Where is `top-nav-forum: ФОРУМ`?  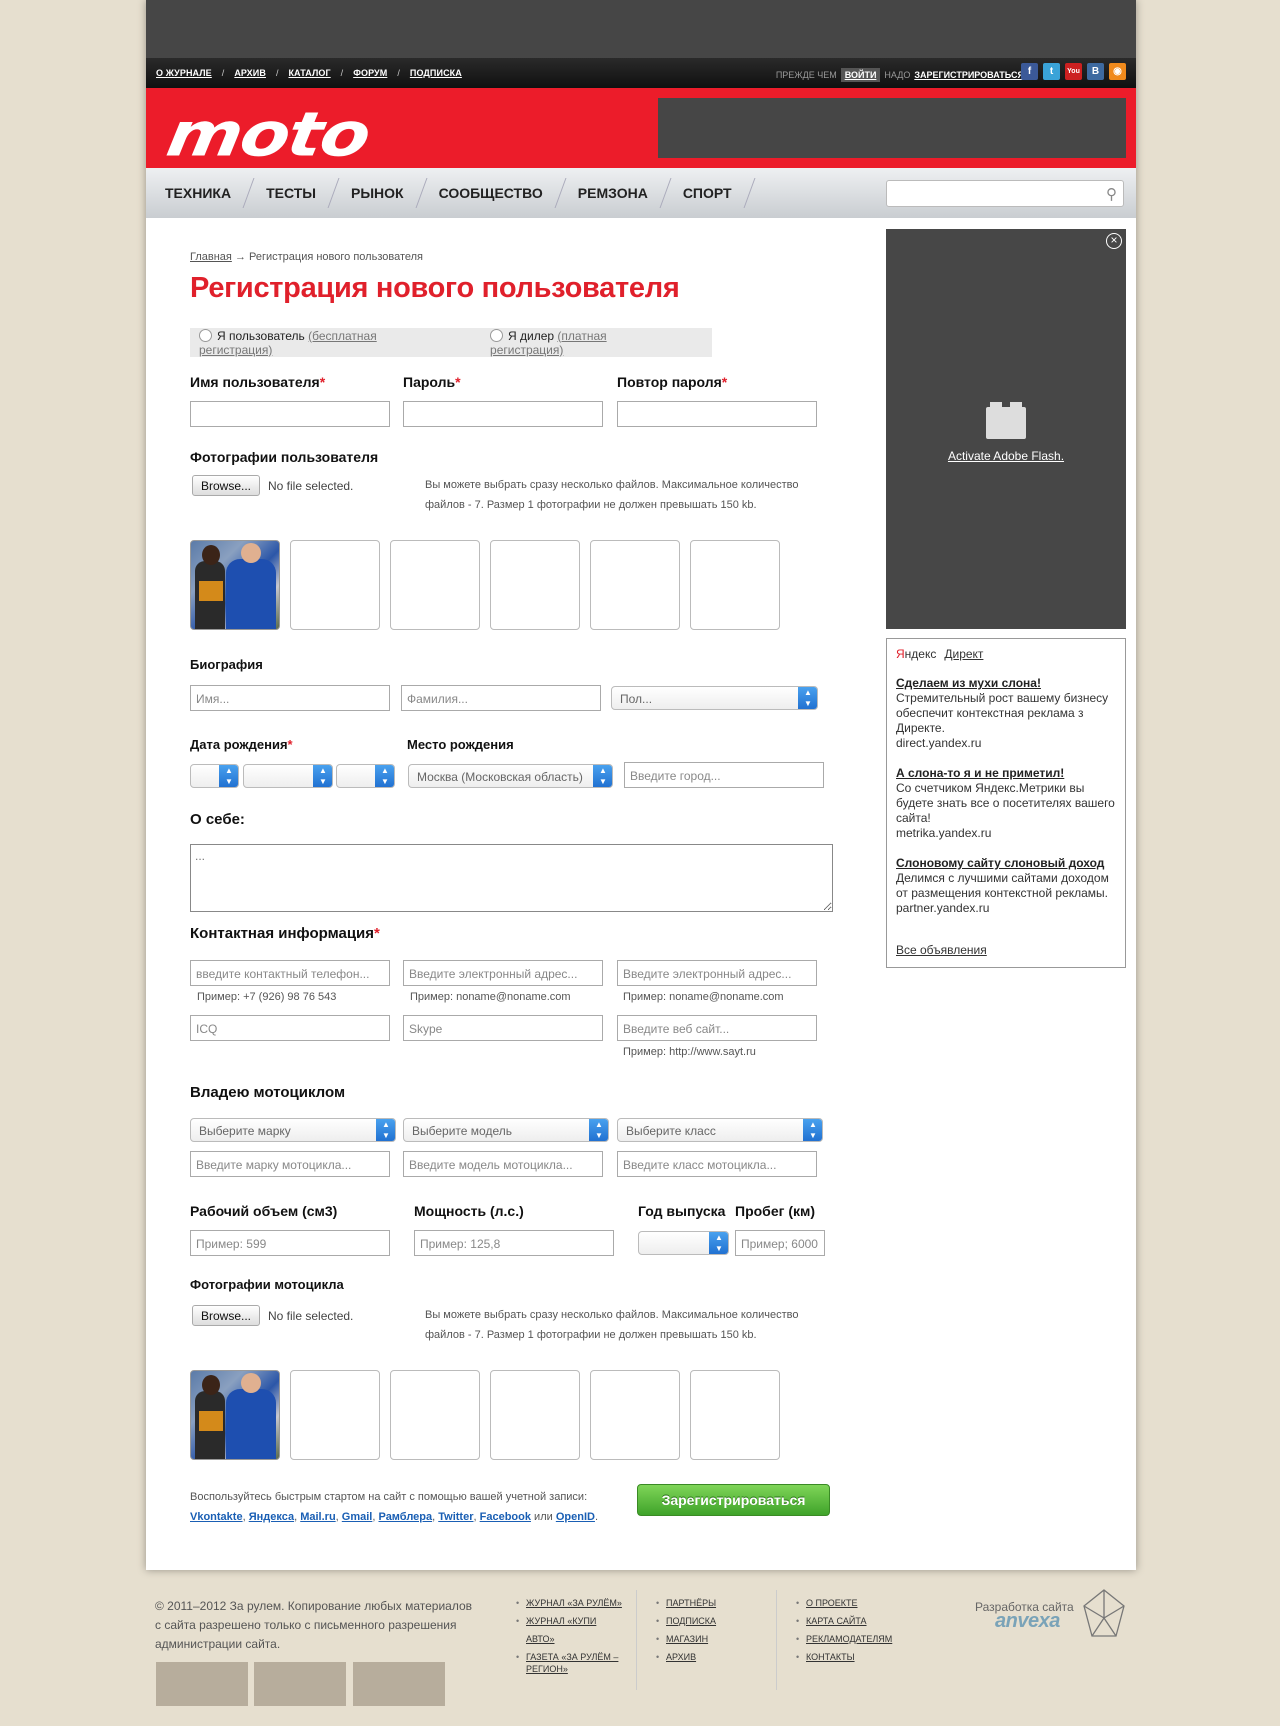 top-nav-forum: ФОРУМ is located at coordinates (370, 73).